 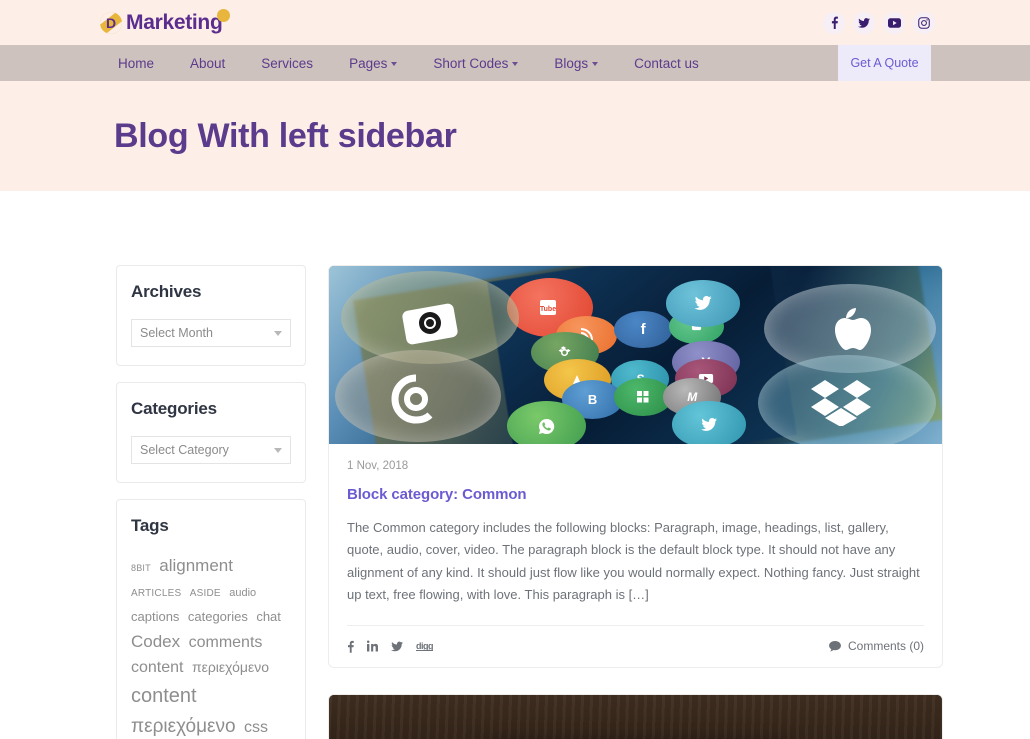 I want to click on post-card, so click(x=635, y=716).